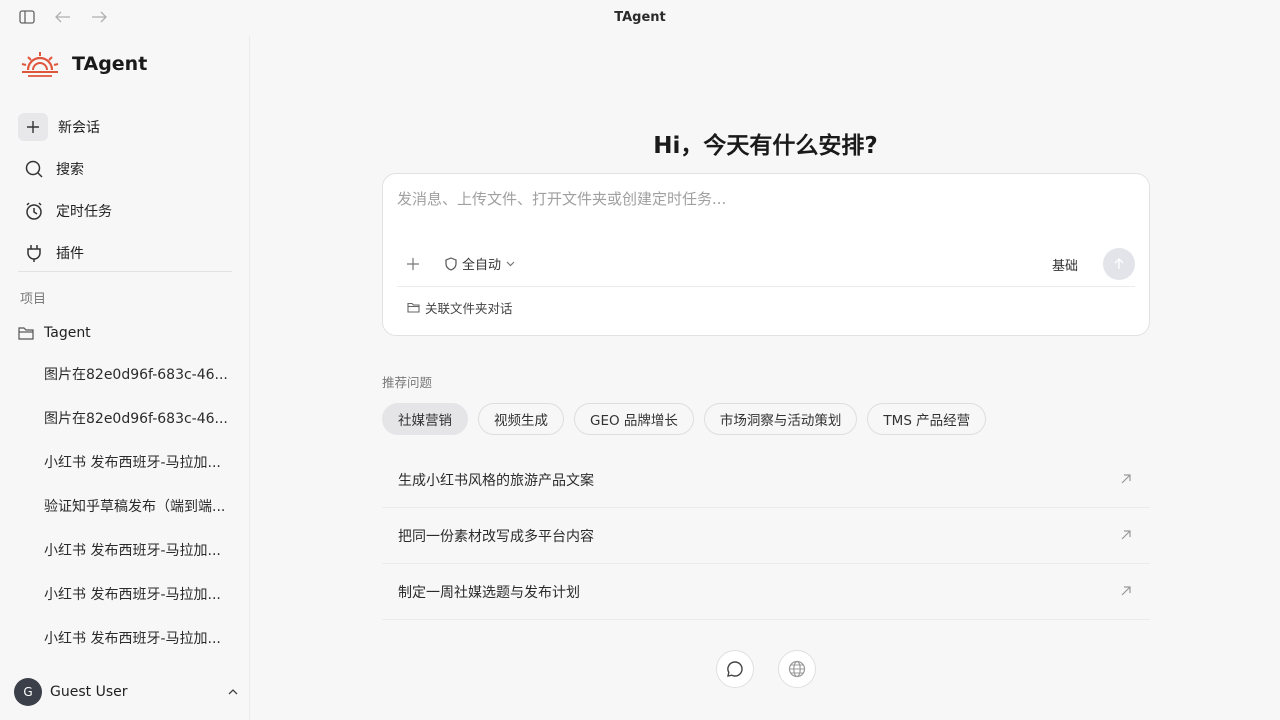 Image resolution: width=1280 pixels, height=720 pixels. I want to click on link-folder-button: 关联文件夹对话, so click(460, 307).